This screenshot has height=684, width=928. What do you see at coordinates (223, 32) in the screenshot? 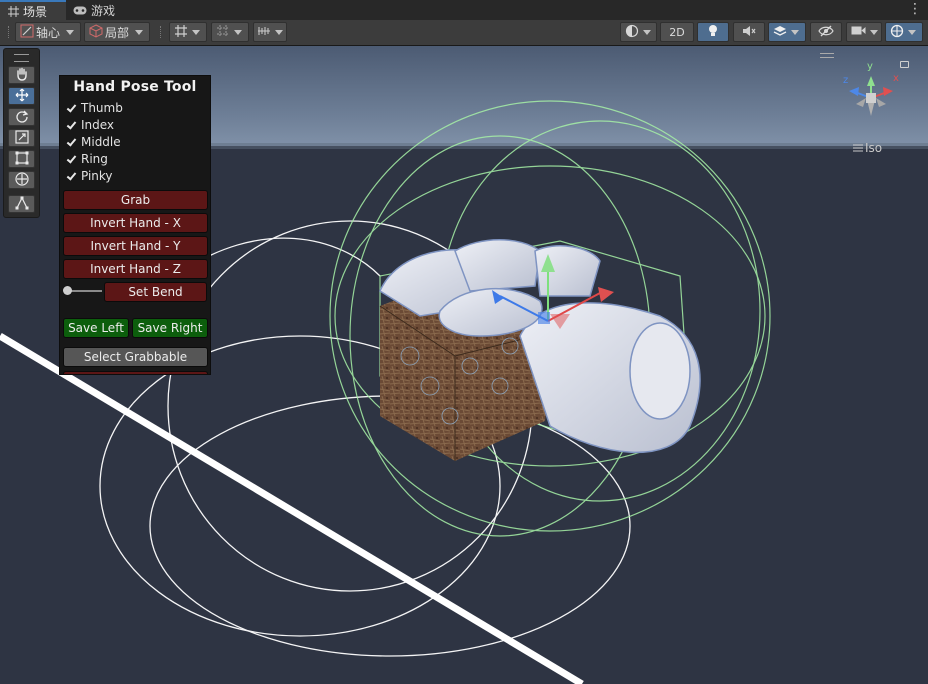
I see `snap-increment-icon` at bounding box center [223, 32].